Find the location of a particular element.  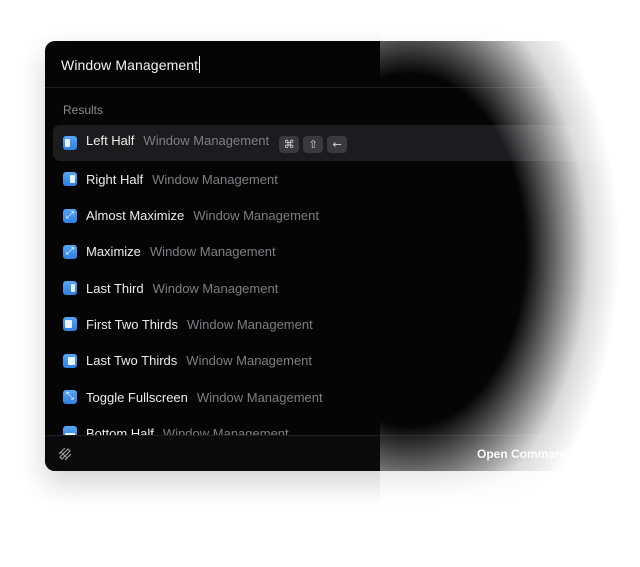

search-input: Window Management is located at coordinates (131, 64).